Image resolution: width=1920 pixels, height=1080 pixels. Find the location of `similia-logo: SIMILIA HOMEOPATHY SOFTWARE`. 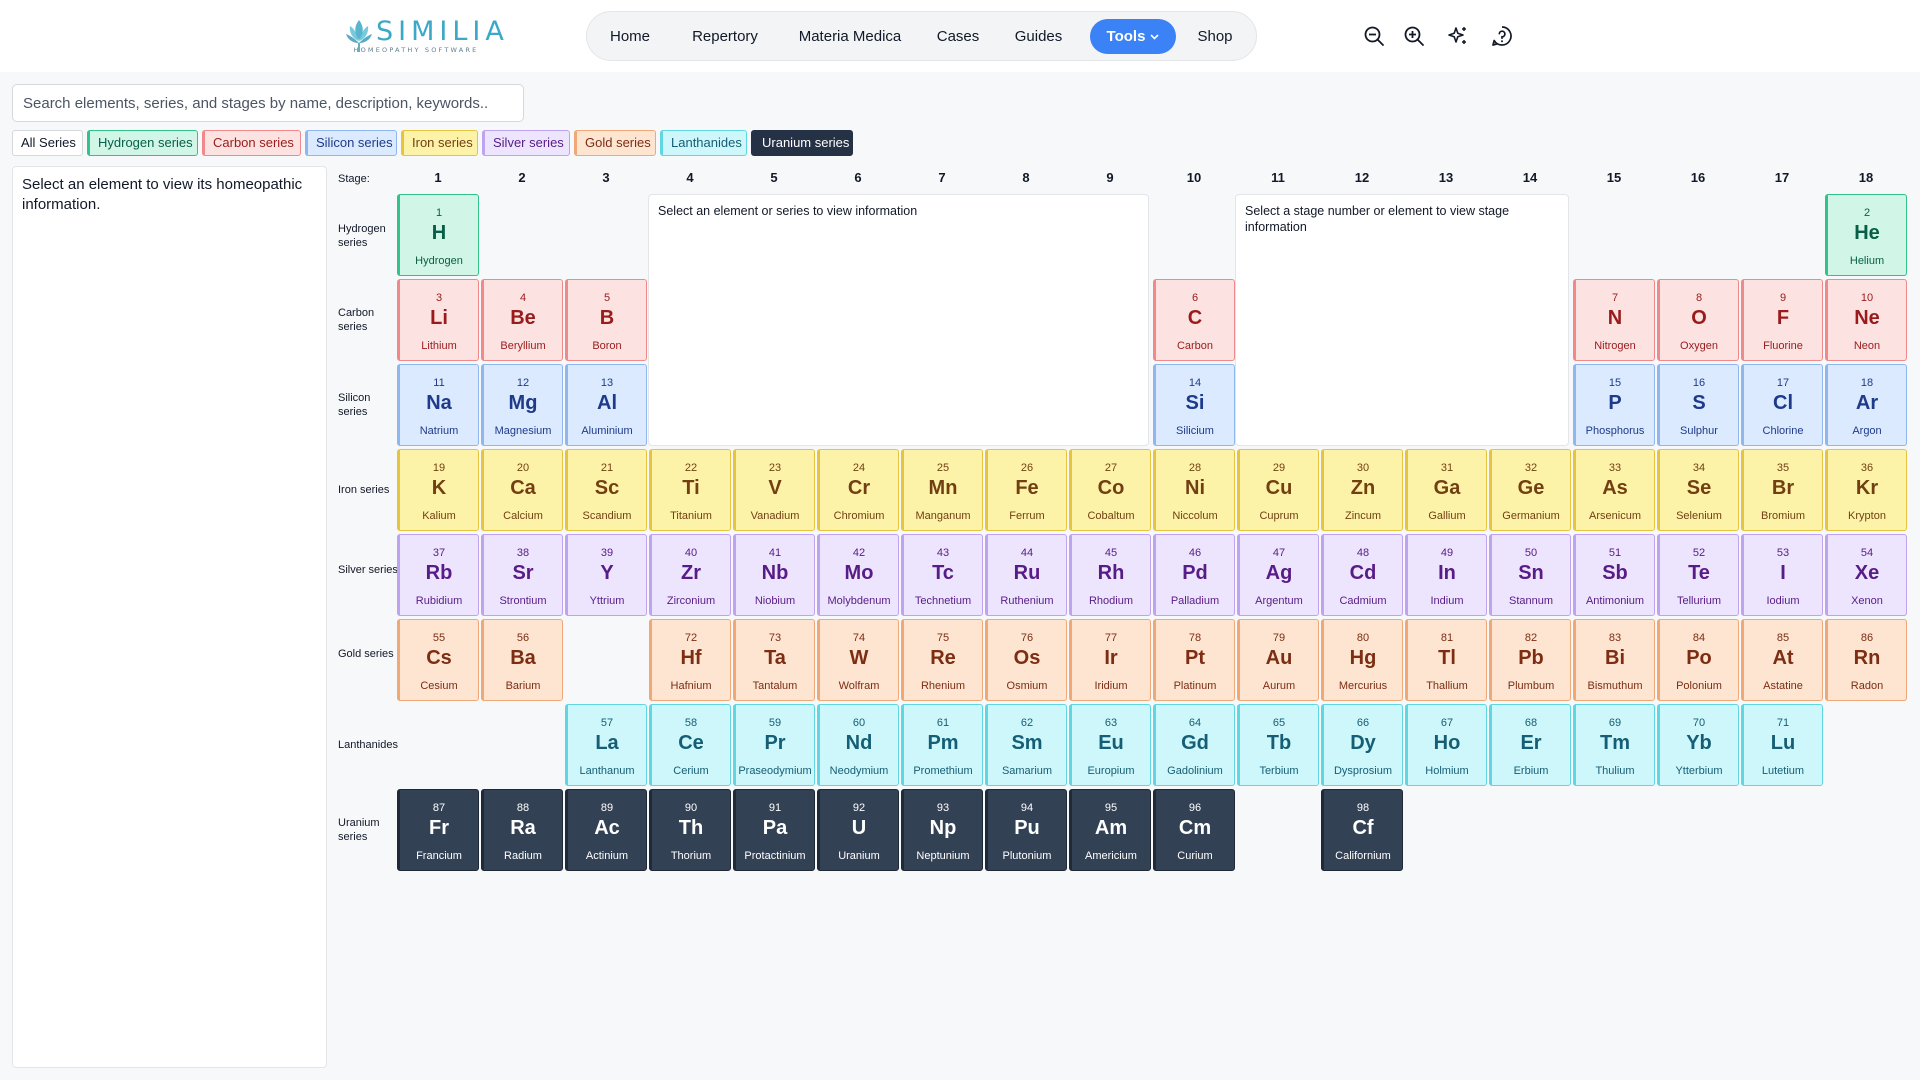

similia-logo: SIMILIA HOMEOPATHY SOFTWARE is located at coordinates (424, 35).